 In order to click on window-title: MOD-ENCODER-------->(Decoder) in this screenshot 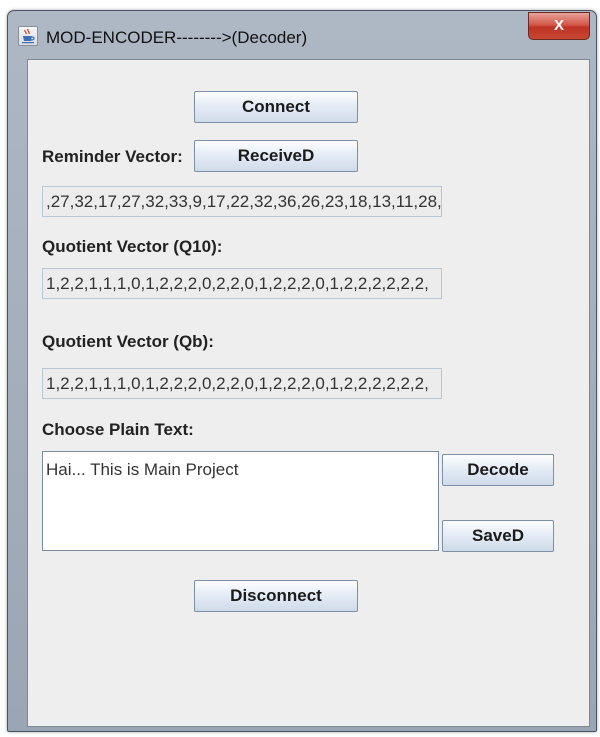, I will do `click(177, 37)`.